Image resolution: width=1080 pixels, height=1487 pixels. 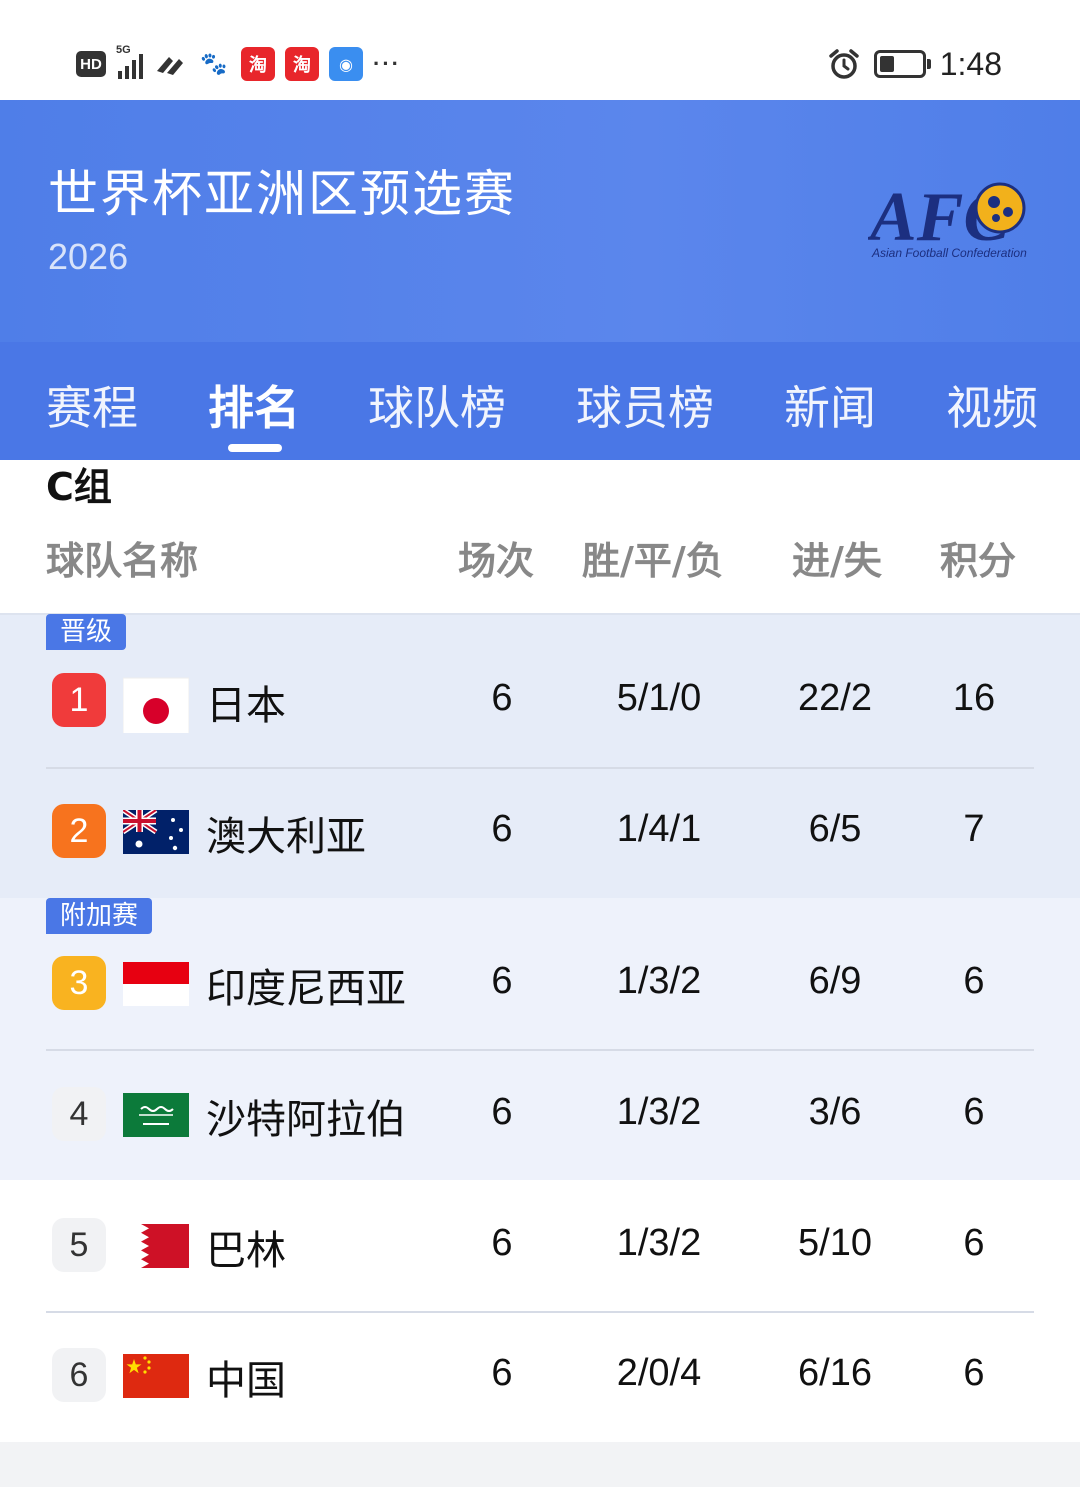 What do you see at coordinates (79, 487) in the screenshot?
I see `group-label: C组` at bounding box center [79, 487].